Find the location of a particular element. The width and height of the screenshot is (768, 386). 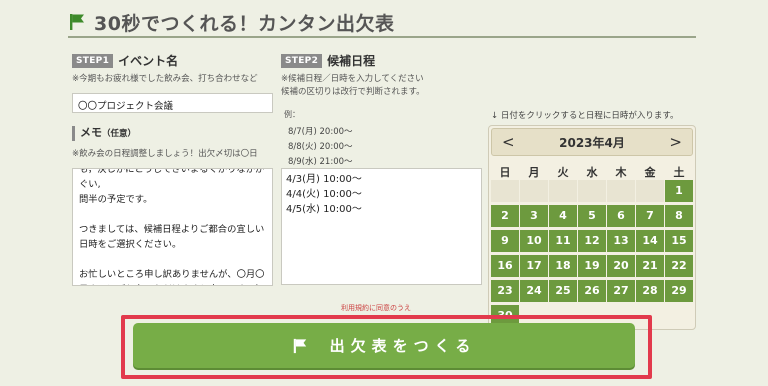

event-name-input: 〇〇プロジェクト会議 is located at coordinates (172, 103).